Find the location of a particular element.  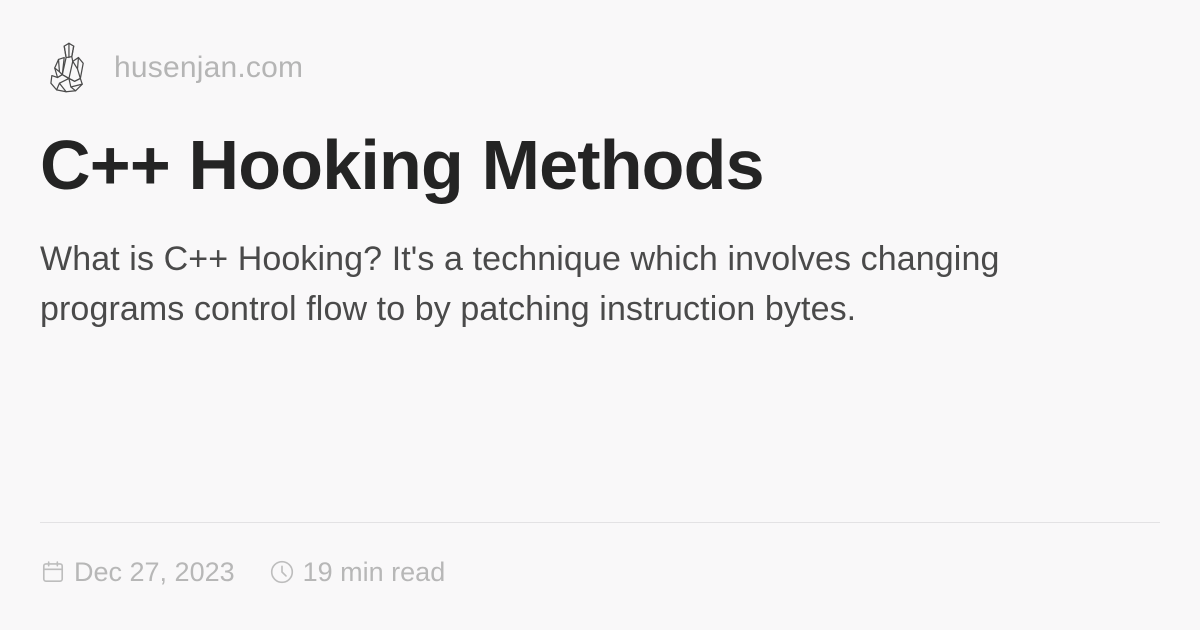

crystal-logo-icon is located at coordinates (68, 68).